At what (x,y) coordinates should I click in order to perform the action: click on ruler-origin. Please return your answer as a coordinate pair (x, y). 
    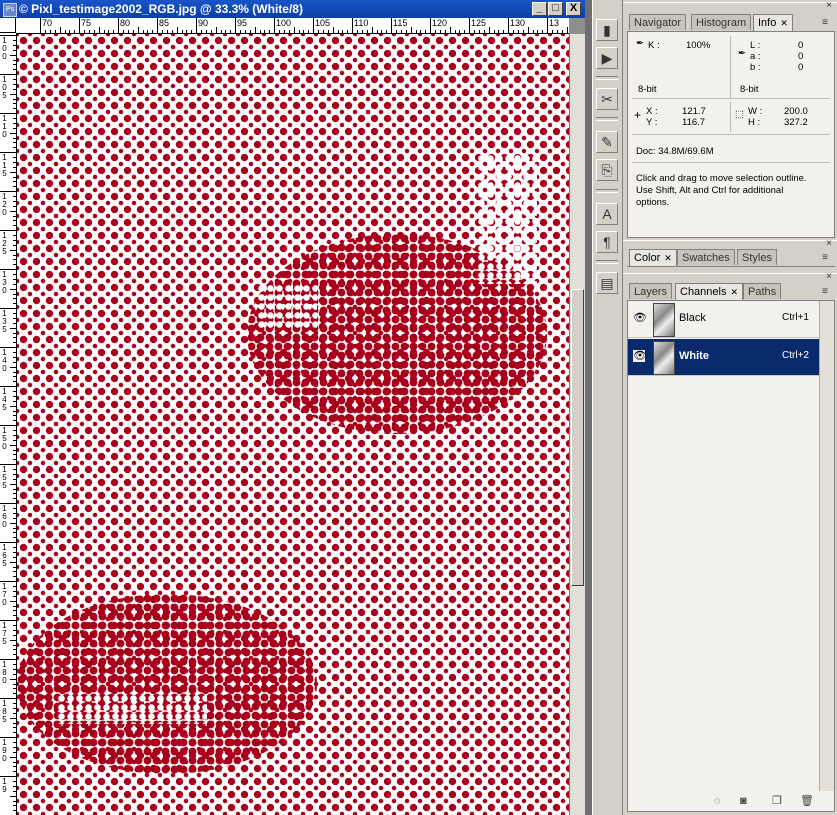
    Looking at the image, I should click on (8, 25).